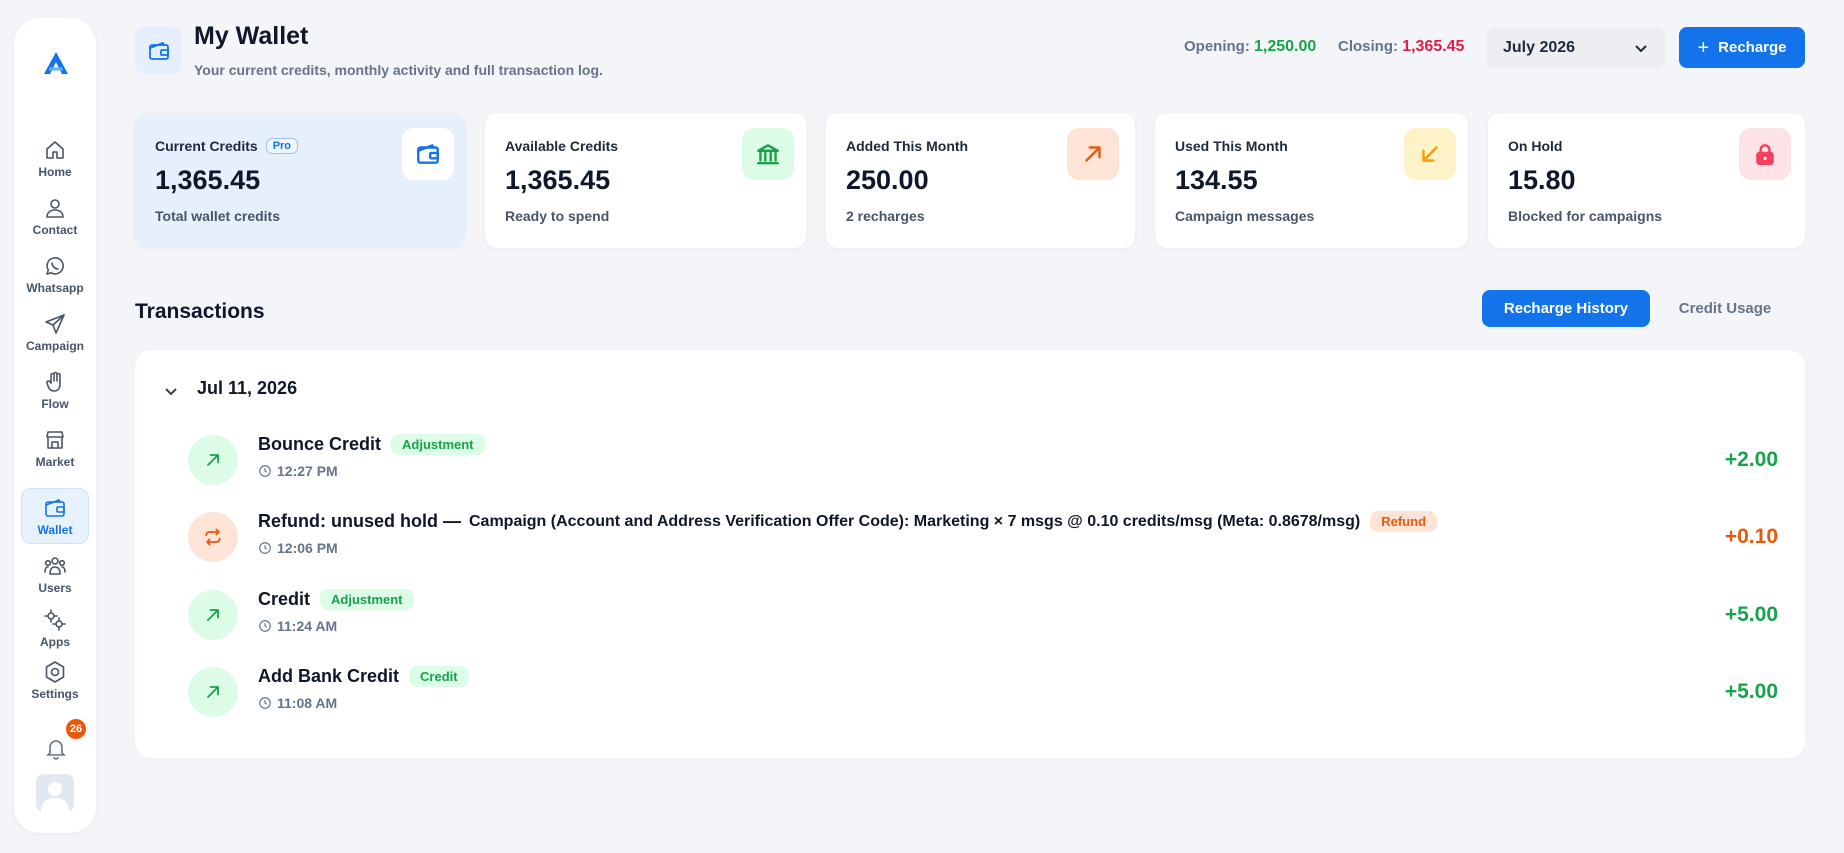 Image resolution: width=1844 pixels, height=853 pixels. I want to click on apps-icon, so click(55, 619).